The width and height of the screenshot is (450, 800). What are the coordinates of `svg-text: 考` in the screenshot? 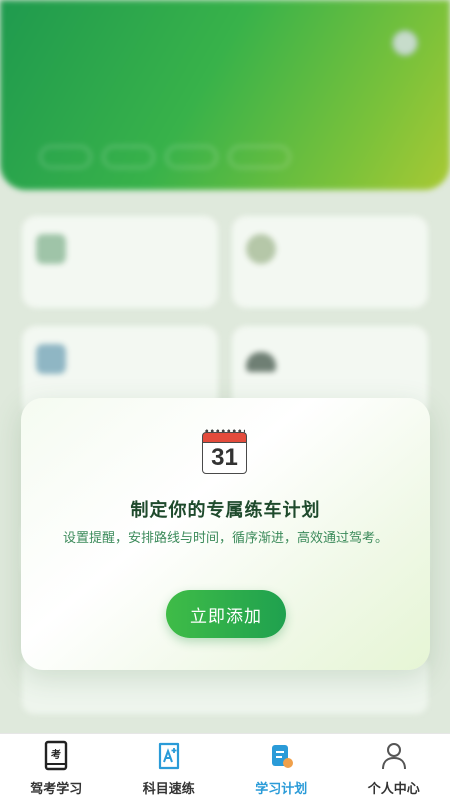 It's located at (56, 754).